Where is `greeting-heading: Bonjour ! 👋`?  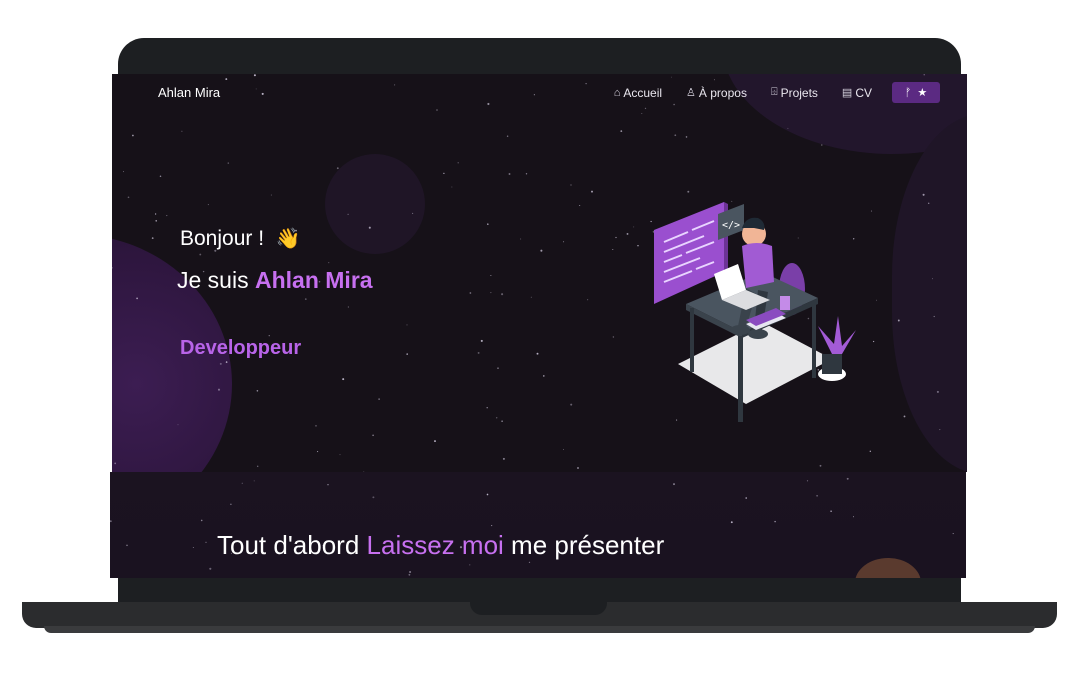 greeting-heading: Bonjour ! 👋 is located at coordinates (240, 238).